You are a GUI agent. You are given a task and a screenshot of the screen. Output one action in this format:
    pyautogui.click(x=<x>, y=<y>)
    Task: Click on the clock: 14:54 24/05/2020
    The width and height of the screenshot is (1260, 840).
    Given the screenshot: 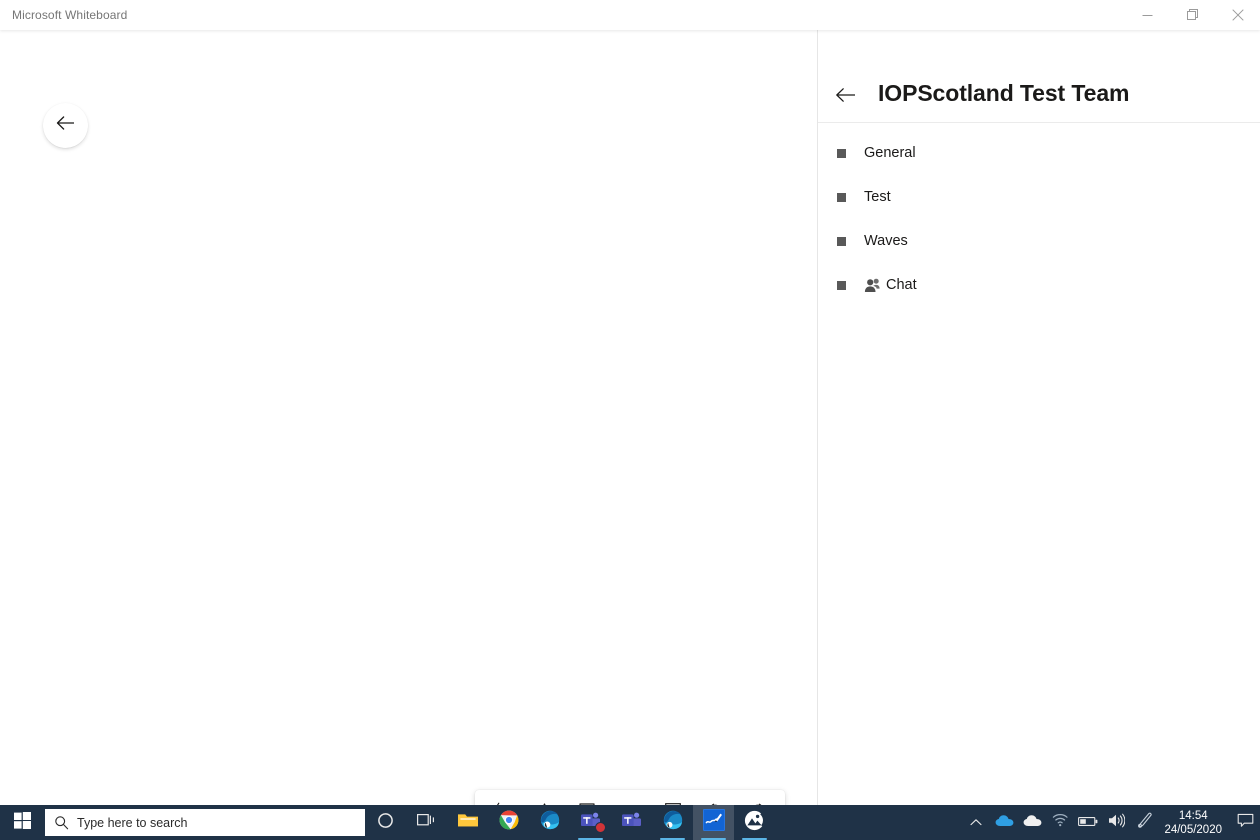 What is the action you would take?
    pyautogui.click(x=1194, y=822)
    